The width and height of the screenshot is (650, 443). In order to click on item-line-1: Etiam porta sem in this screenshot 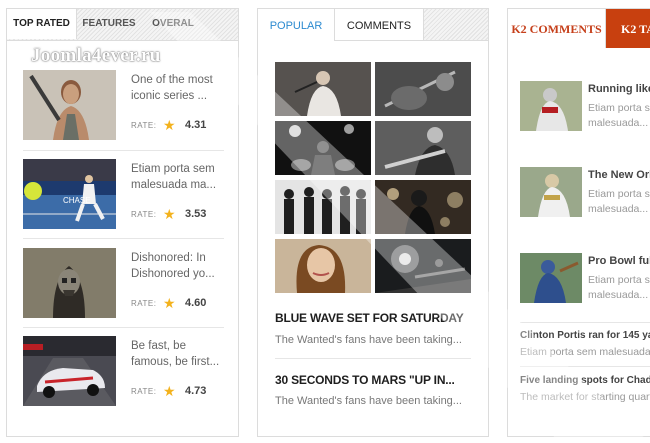, I will do `click(173, 169)`.